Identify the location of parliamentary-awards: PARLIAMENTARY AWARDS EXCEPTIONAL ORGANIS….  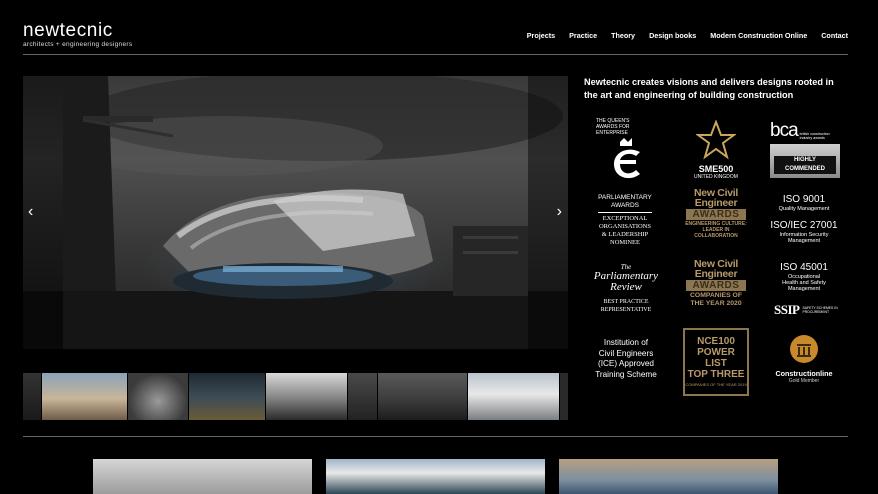
(625, 220).